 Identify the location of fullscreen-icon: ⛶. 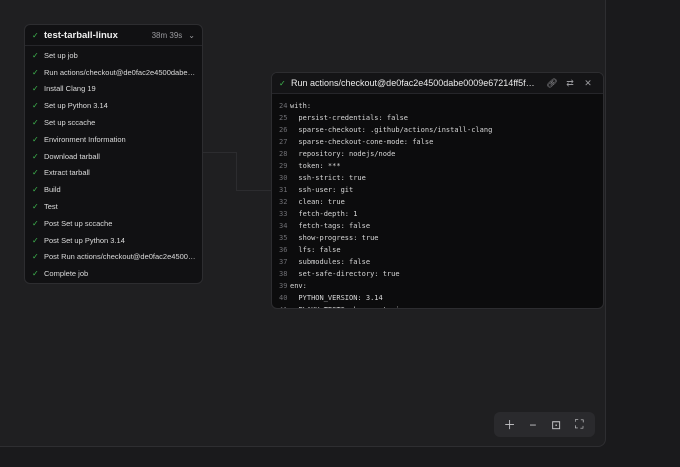
(579, 424).